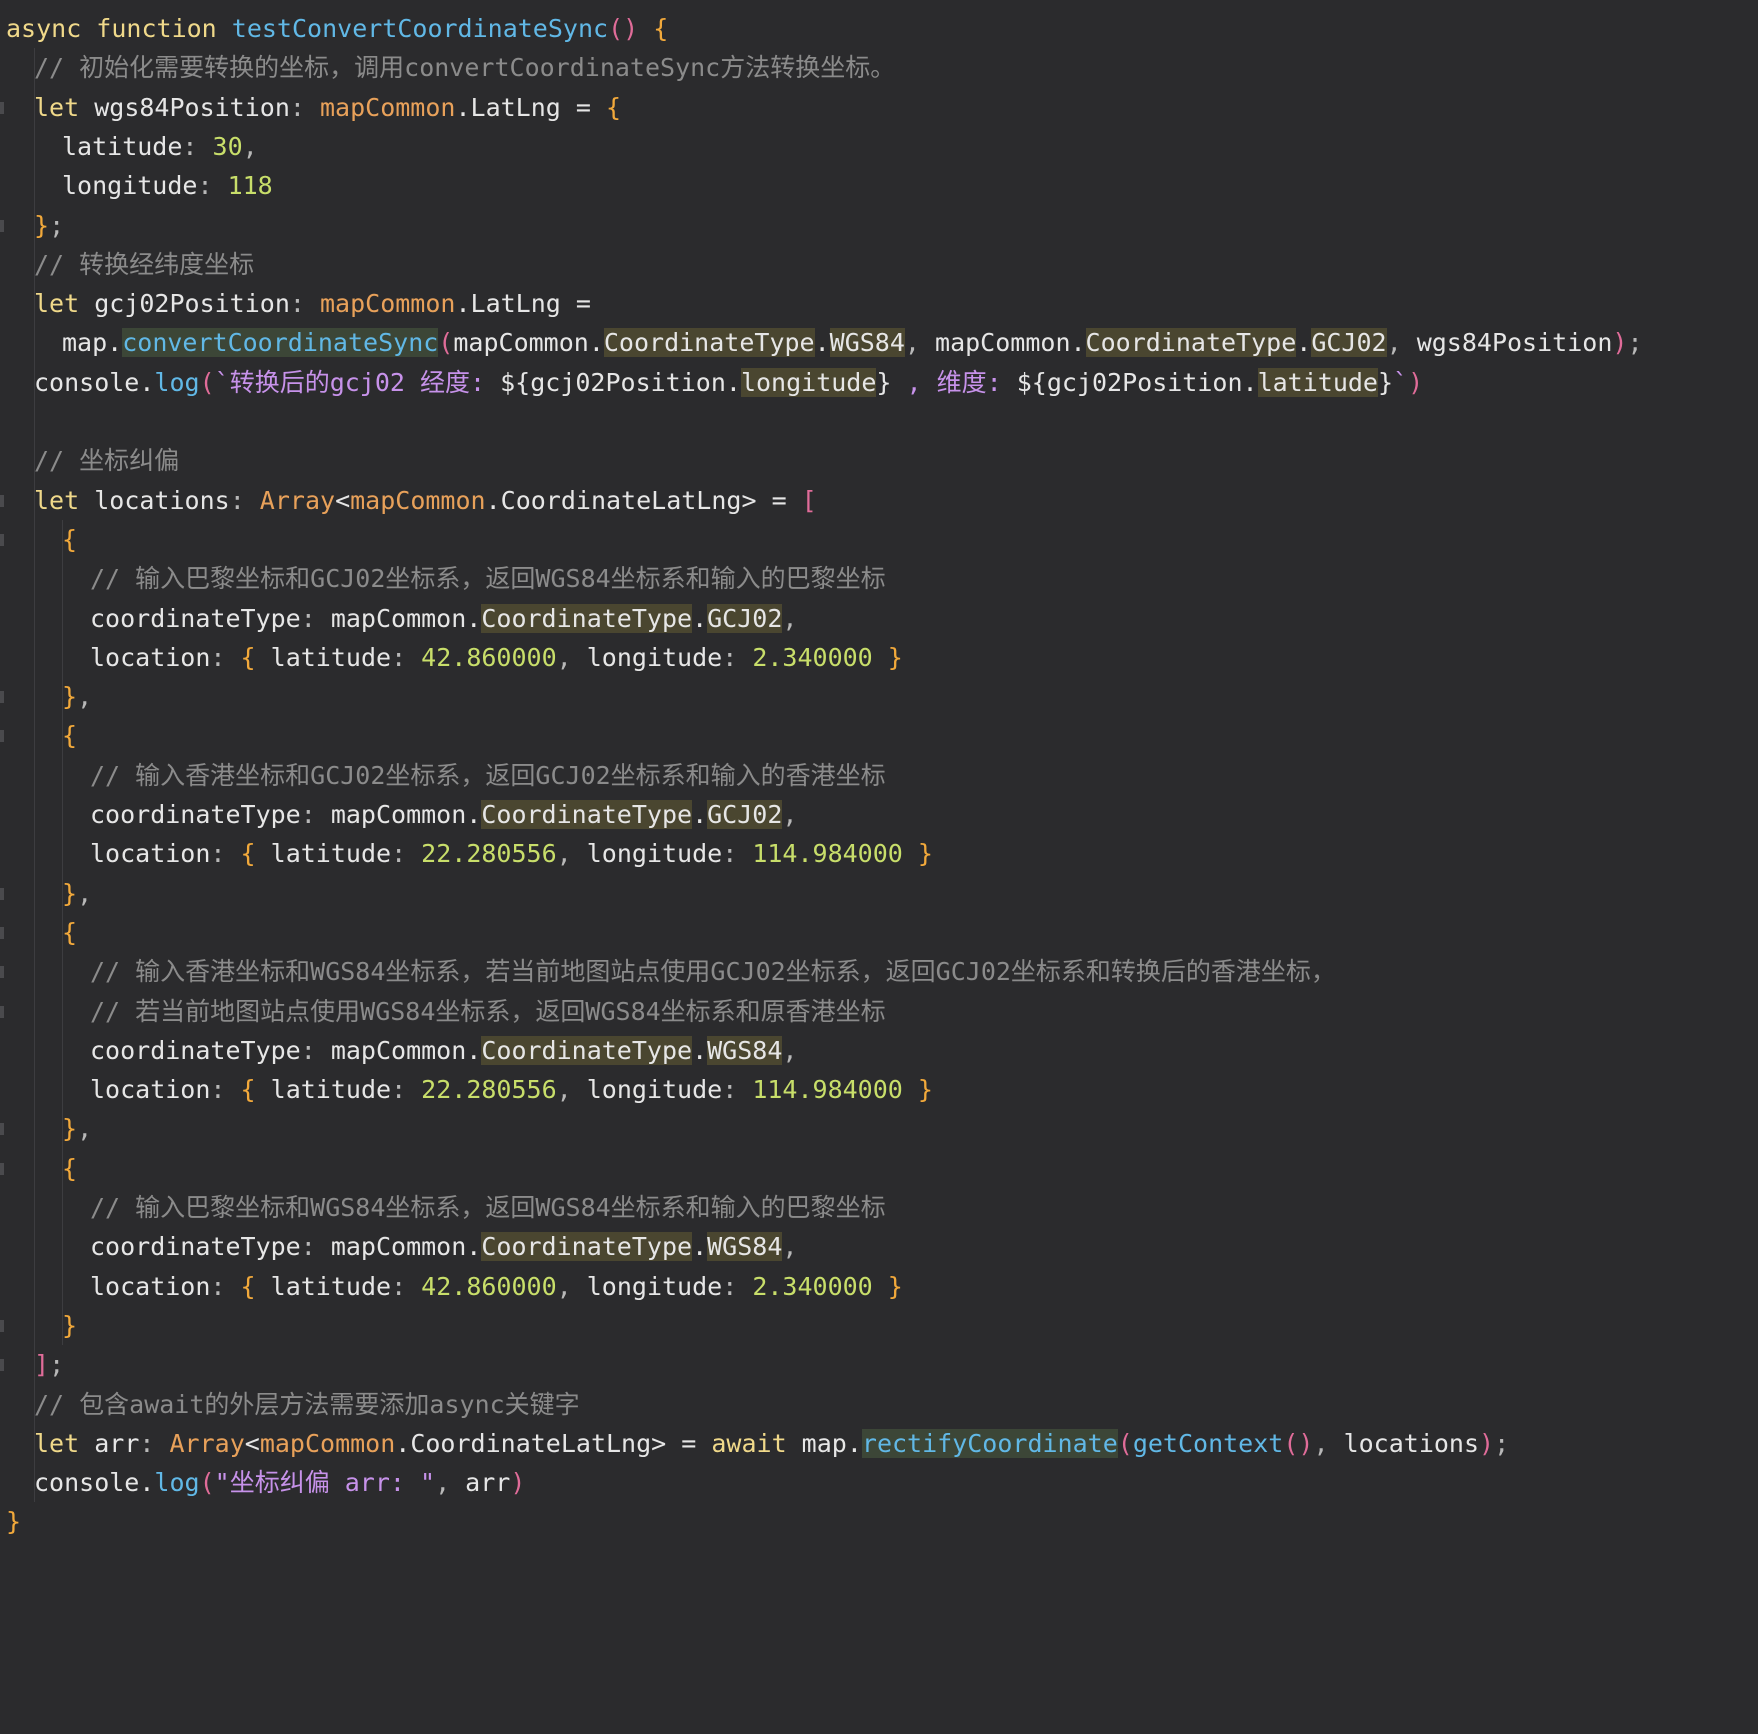 The height and width of the screenshot is (1734, 1758). Describe the element at coordinates (94, 1483) in the screenshot. I see `code-token: console.` at that location.